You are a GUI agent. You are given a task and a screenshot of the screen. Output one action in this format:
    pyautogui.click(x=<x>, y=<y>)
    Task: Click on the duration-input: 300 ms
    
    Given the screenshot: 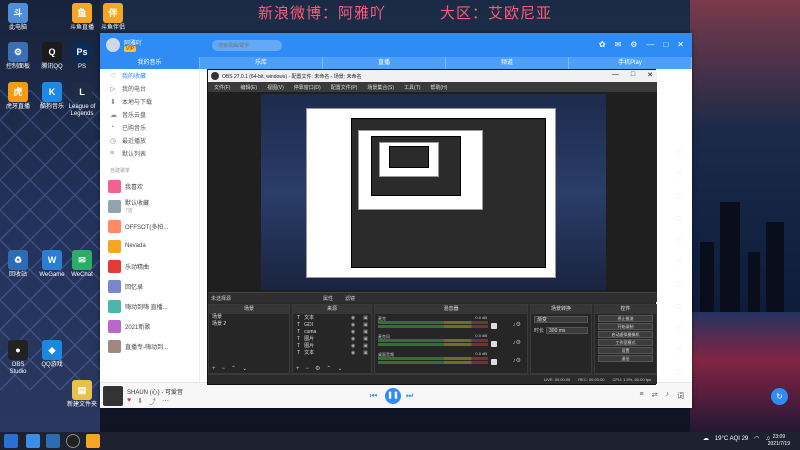 What is the action you would take?
    pyautogui.click(x=567, y=330)
    